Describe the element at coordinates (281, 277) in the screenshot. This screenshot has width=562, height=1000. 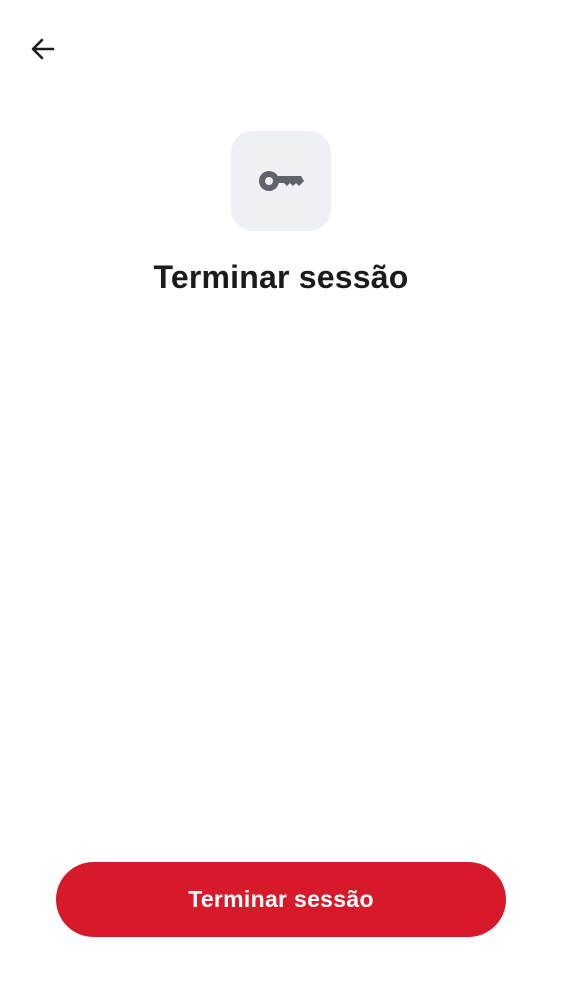
I see `page-title: Terminar sessão` at that location.